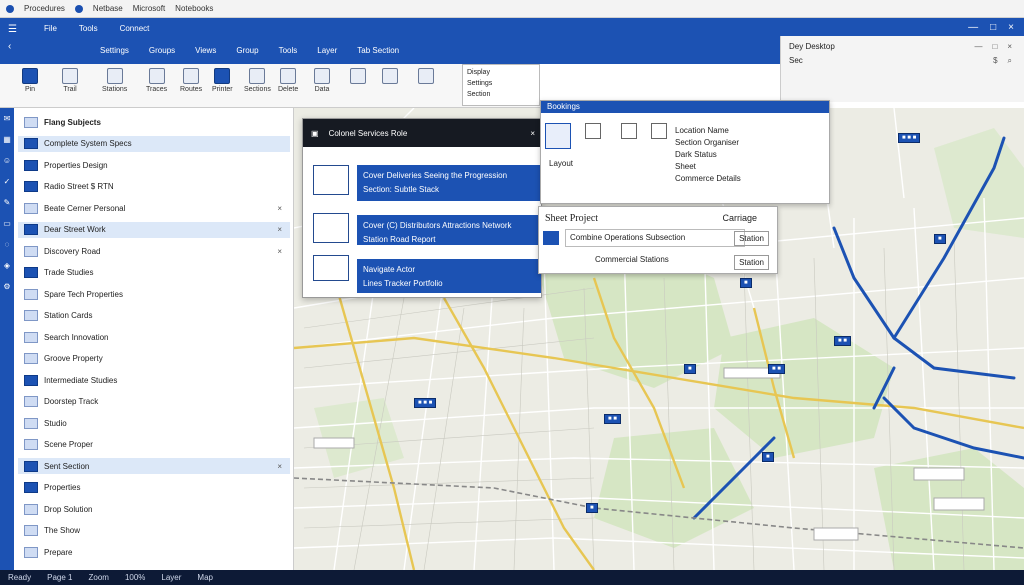 This screenshot has width=1024, height=585. What do you see at coordinates (154, 294) in the screenshot?
I see `list-item: Spare Tech Properties` at bounding box center [154, 294].